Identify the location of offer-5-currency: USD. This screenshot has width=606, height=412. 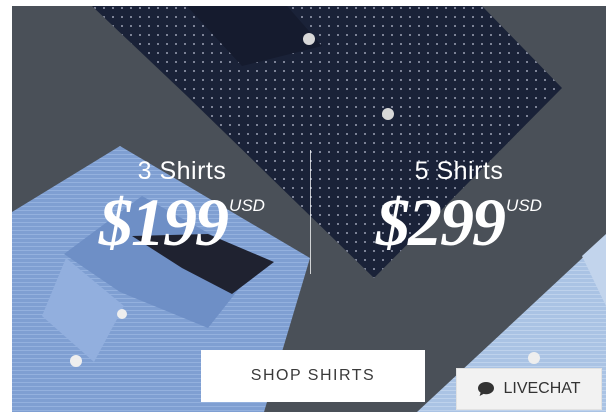
(524, 205).